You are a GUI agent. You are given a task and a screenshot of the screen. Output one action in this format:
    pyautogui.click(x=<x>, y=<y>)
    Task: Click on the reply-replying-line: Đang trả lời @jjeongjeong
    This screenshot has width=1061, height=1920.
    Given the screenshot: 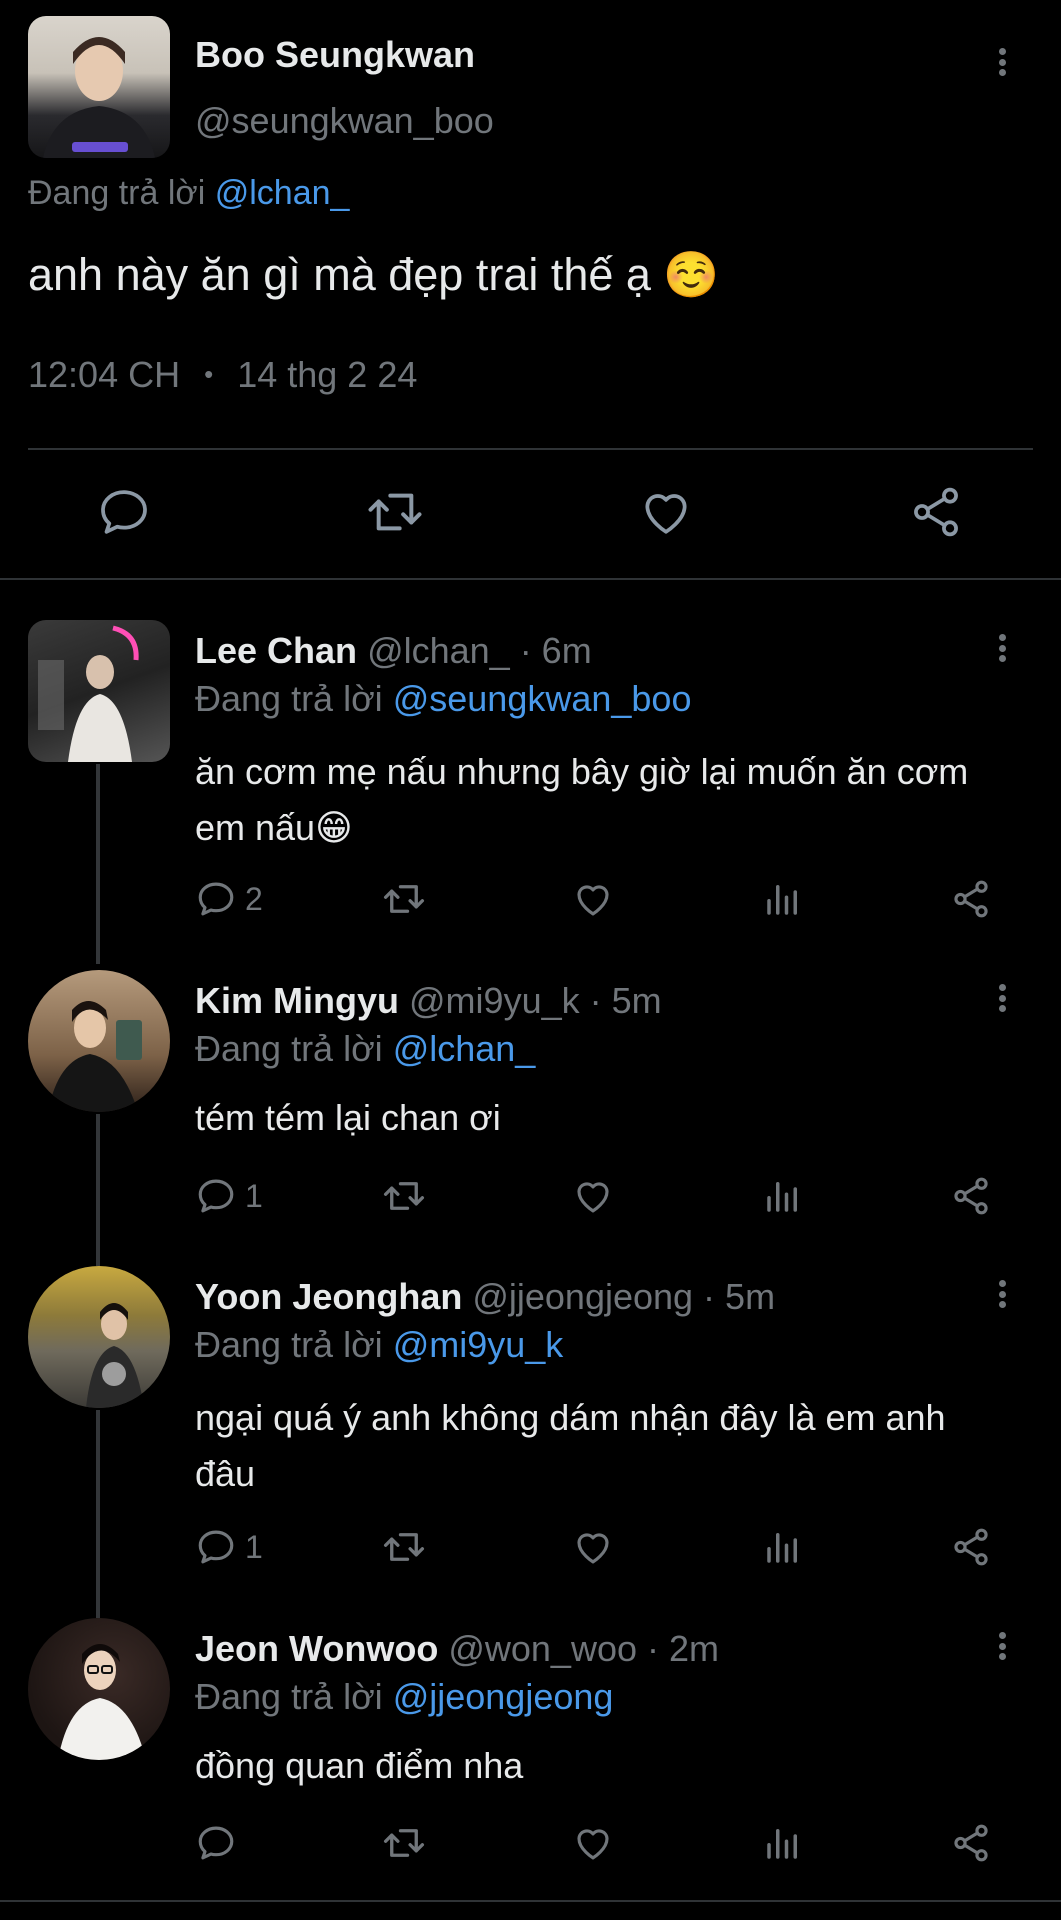 What is the action you would take?
    pyautogui.click(x=404, y=1697)
    